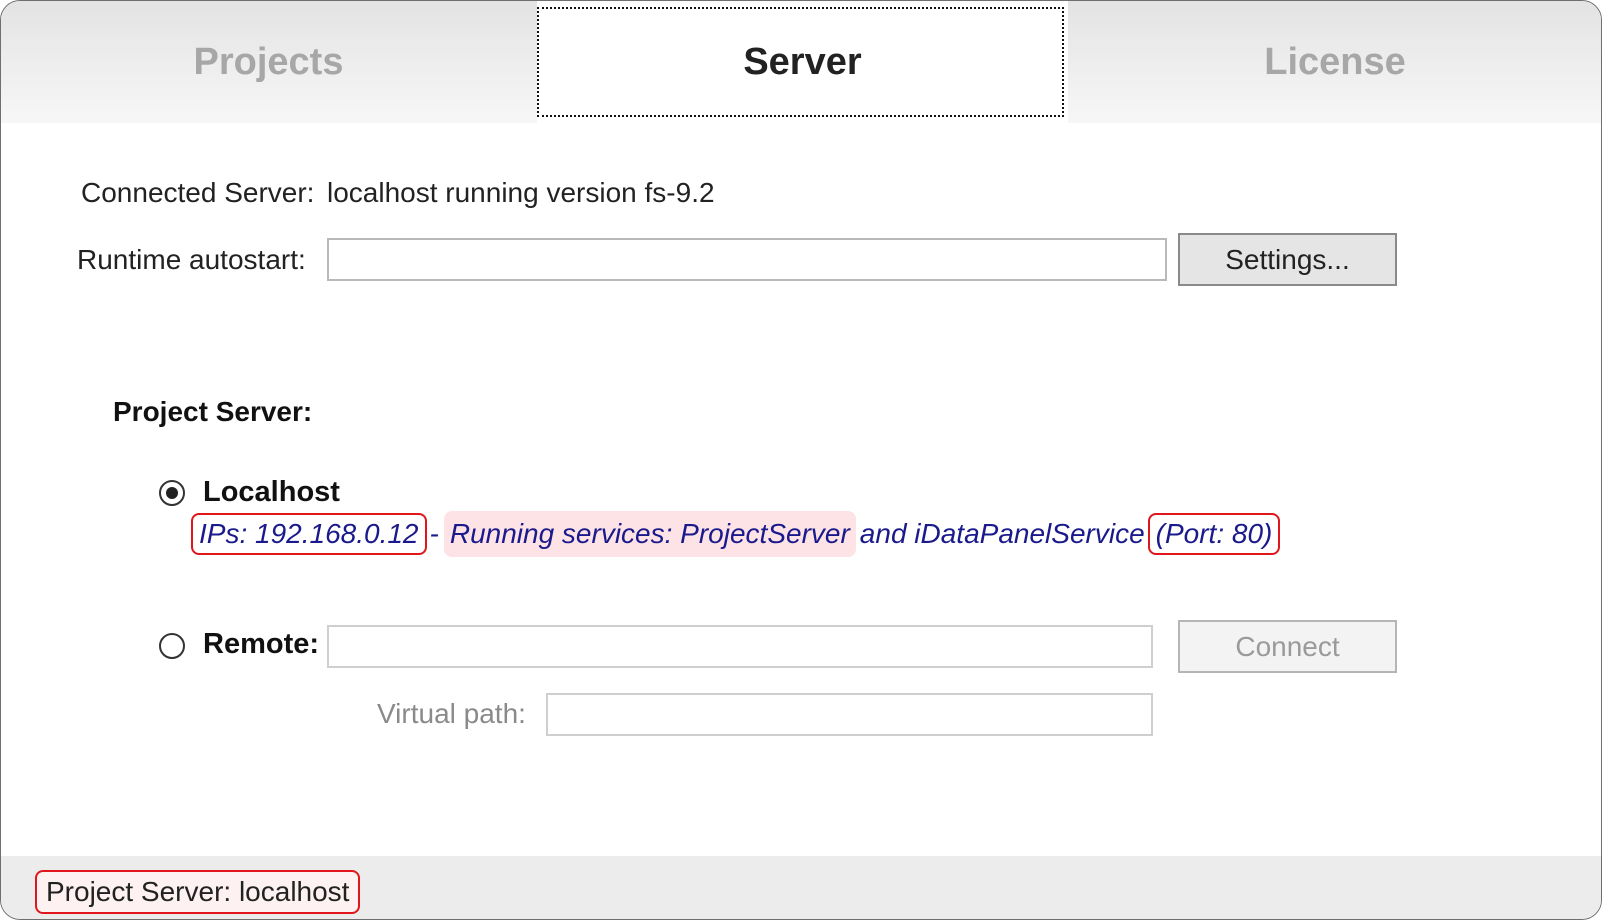  What do you see at coordinates (451, 713) in the screenshot?
I see `virtual-path-label: Virtual path:` at bounding box center [451, 713].